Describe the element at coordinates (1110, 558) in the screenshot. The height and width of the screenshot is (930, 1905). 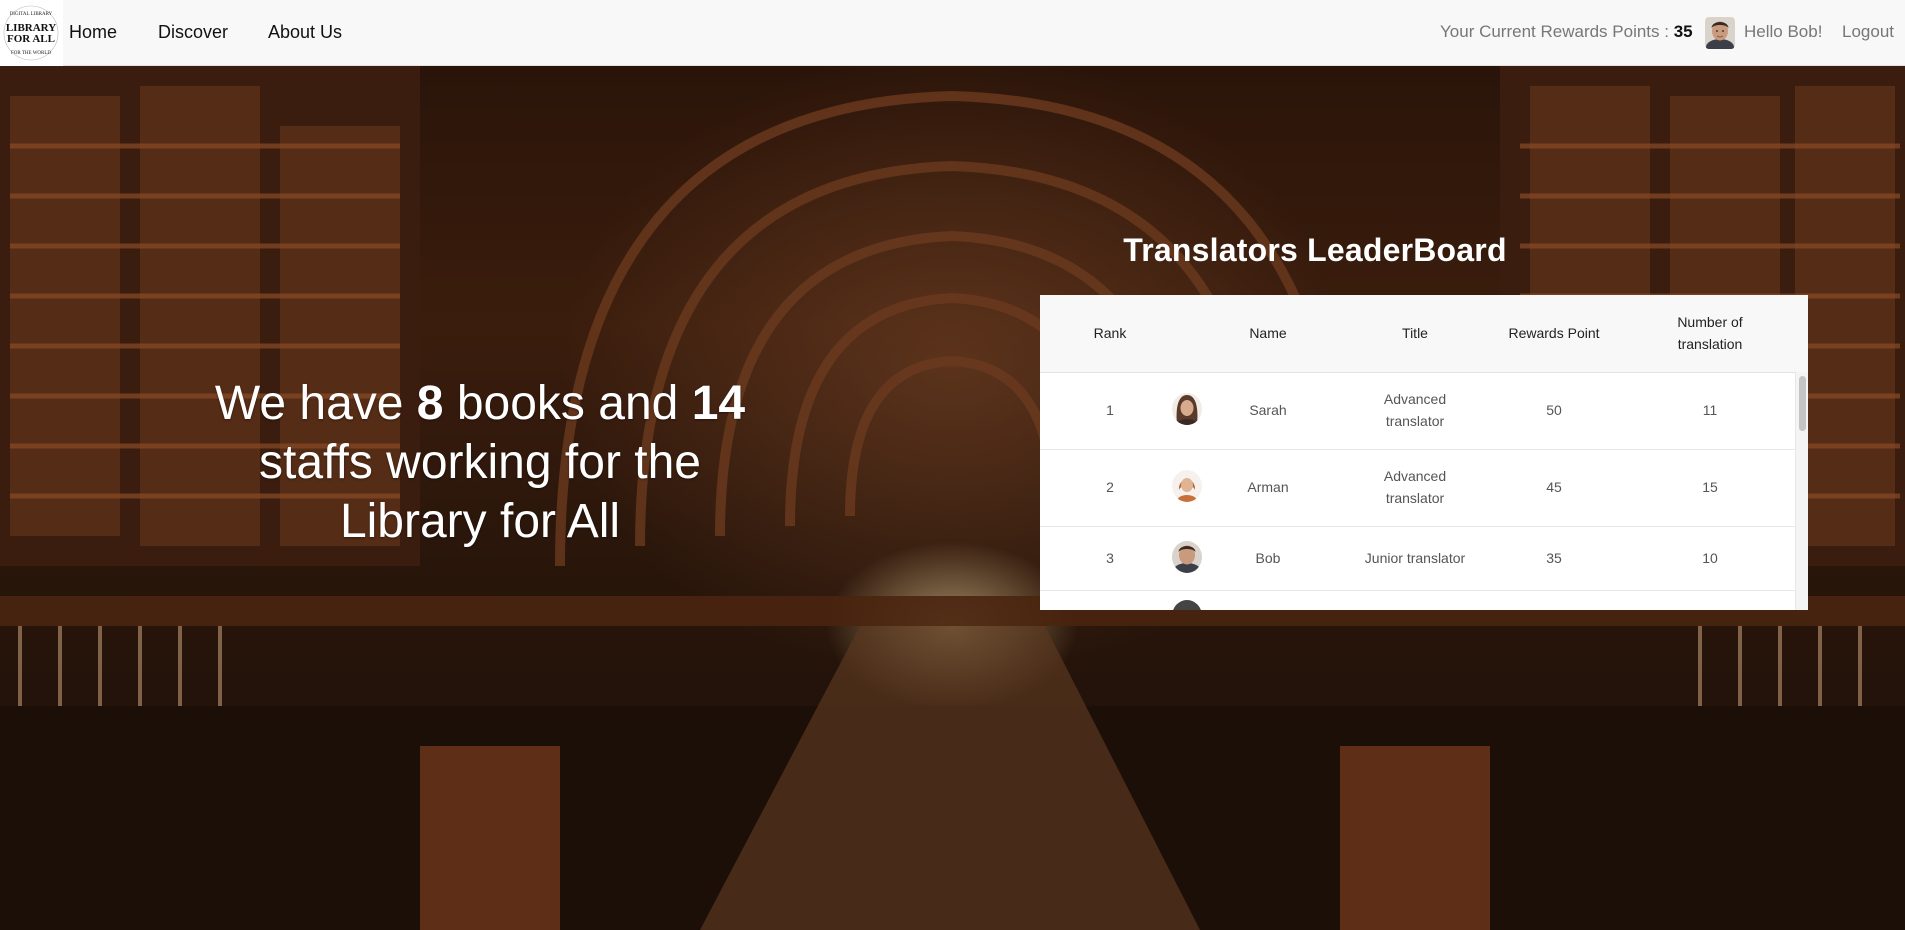
I see `rank-cell: 3` at that location.